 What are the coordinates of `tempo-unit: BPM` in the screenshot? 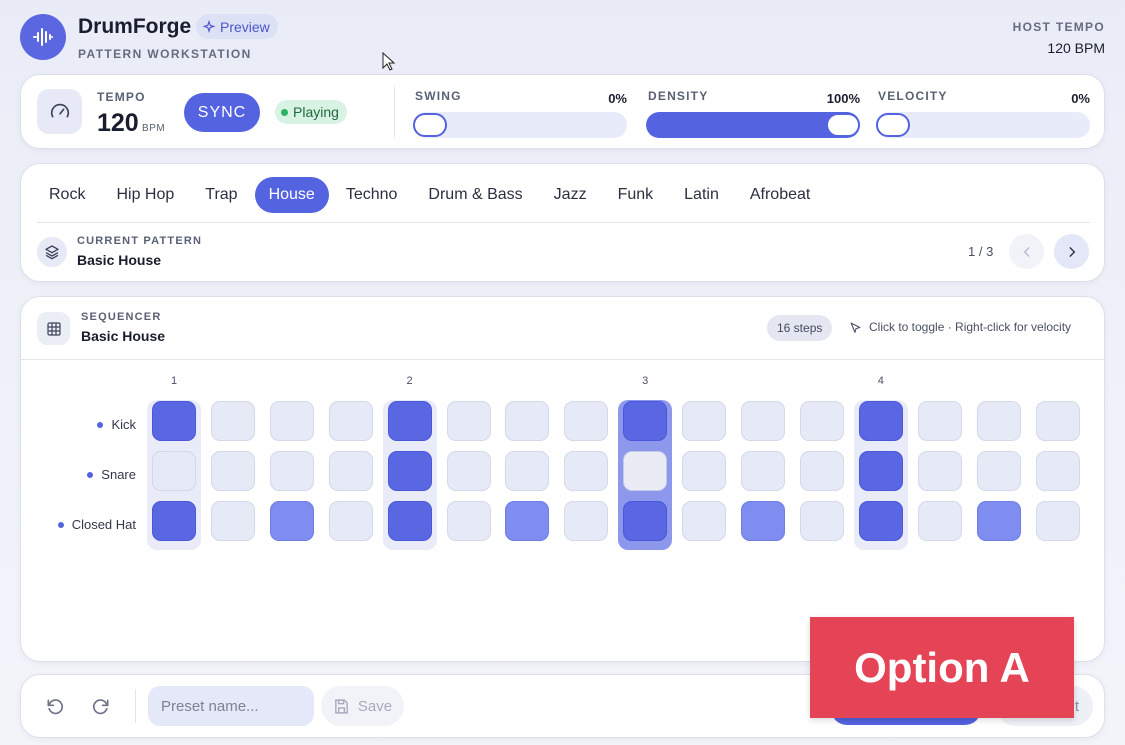 It's located at (154, 128).